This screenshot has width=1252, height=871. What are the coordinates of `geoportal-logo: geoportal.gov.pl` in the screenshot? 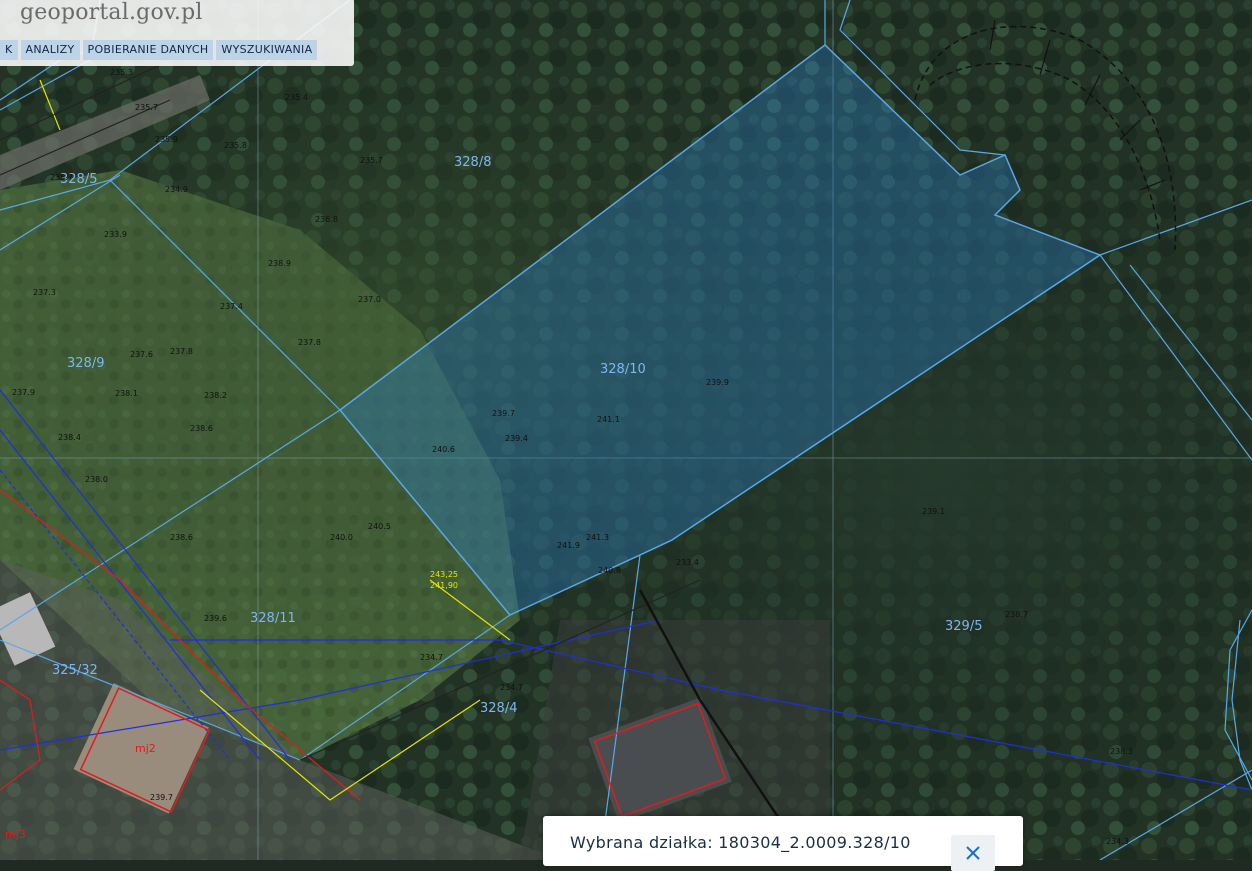 It's located at (111, 12).